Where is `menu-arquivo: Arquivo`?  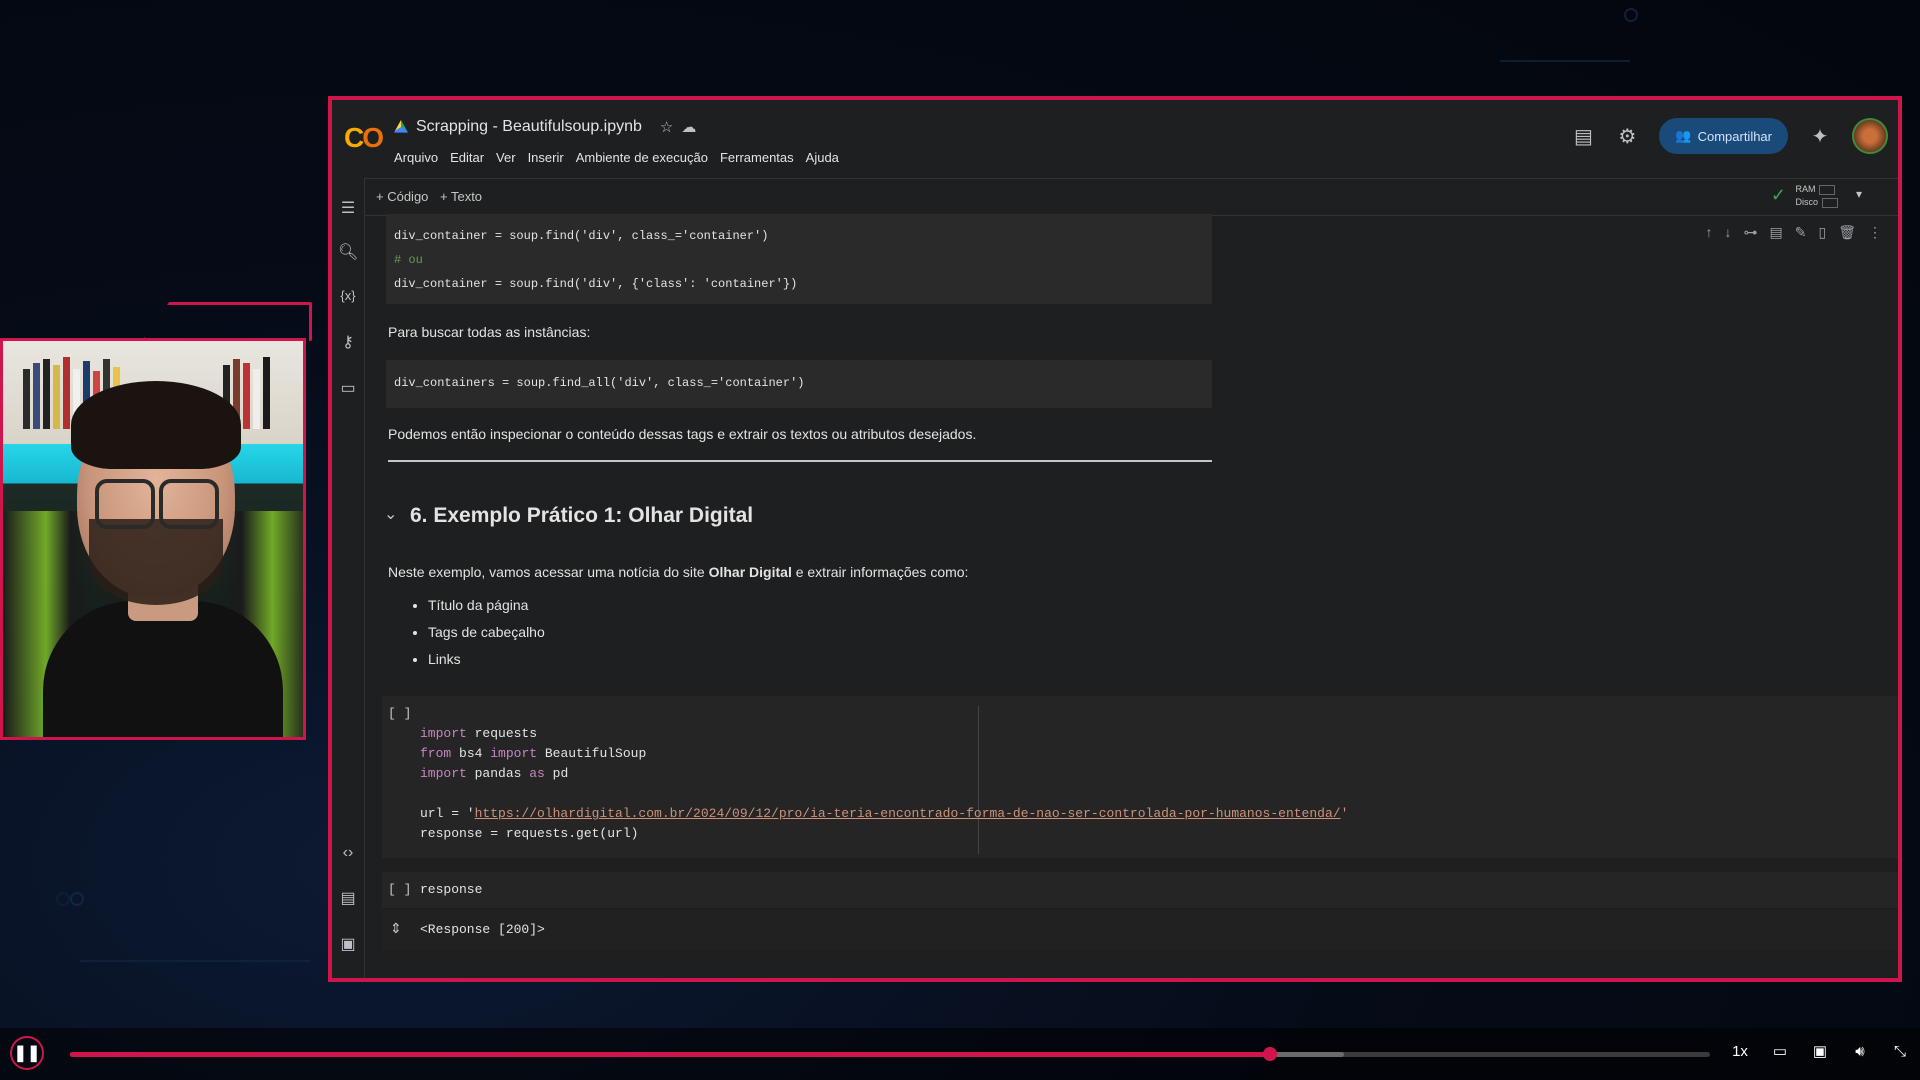
menu-arquivo: Arquivo is located at coordinates (416, 157).